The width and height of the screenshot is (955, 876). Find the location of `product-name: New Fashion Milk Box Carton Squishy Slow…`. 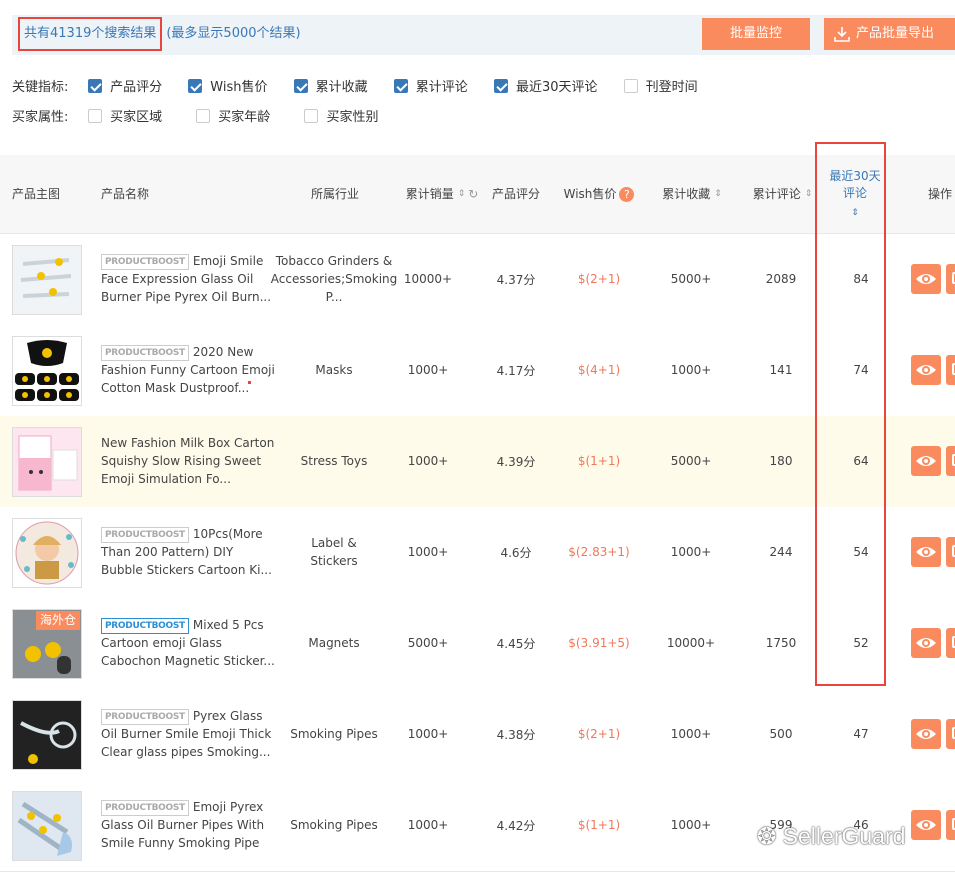

product-name: New Fashion Milk Box Carton Squishy Slow… is located at coordinates (188, 461).